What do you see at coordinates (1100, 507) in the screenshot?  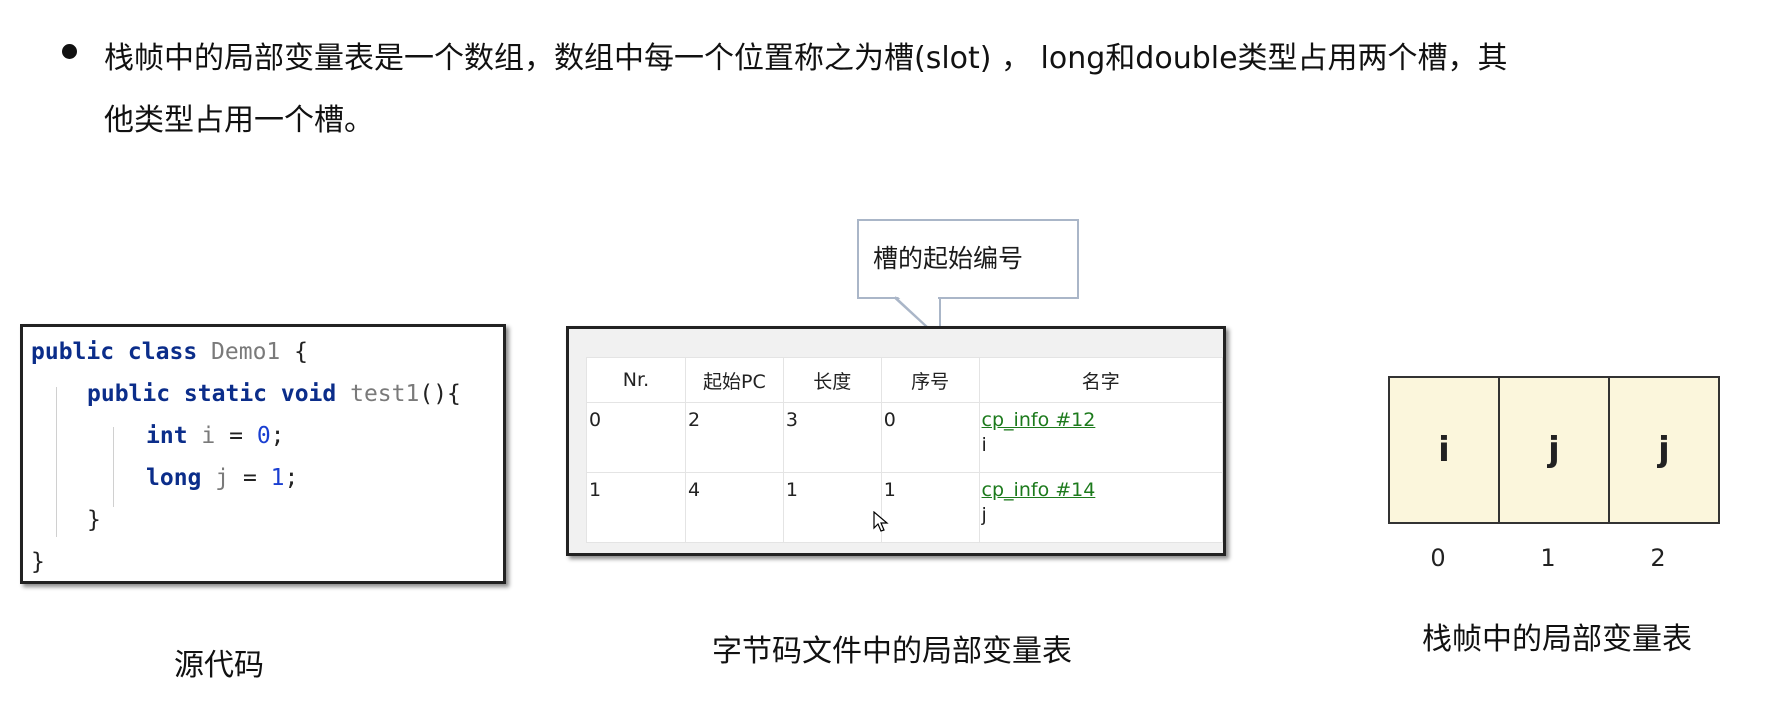 I see `cell-name: cp_info #14 j` at bounding box center [1100, 507].